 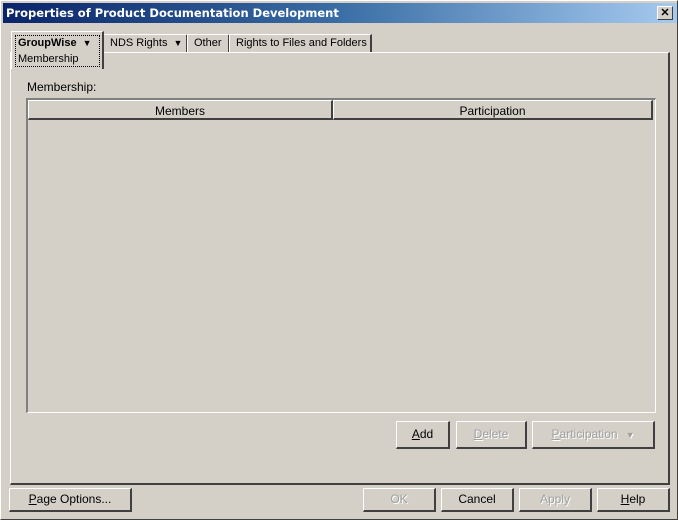 What do you see at coordinates (180, 110) in the screenshot?
I see `column-header-members: Members` at bounding box center [180, 110].